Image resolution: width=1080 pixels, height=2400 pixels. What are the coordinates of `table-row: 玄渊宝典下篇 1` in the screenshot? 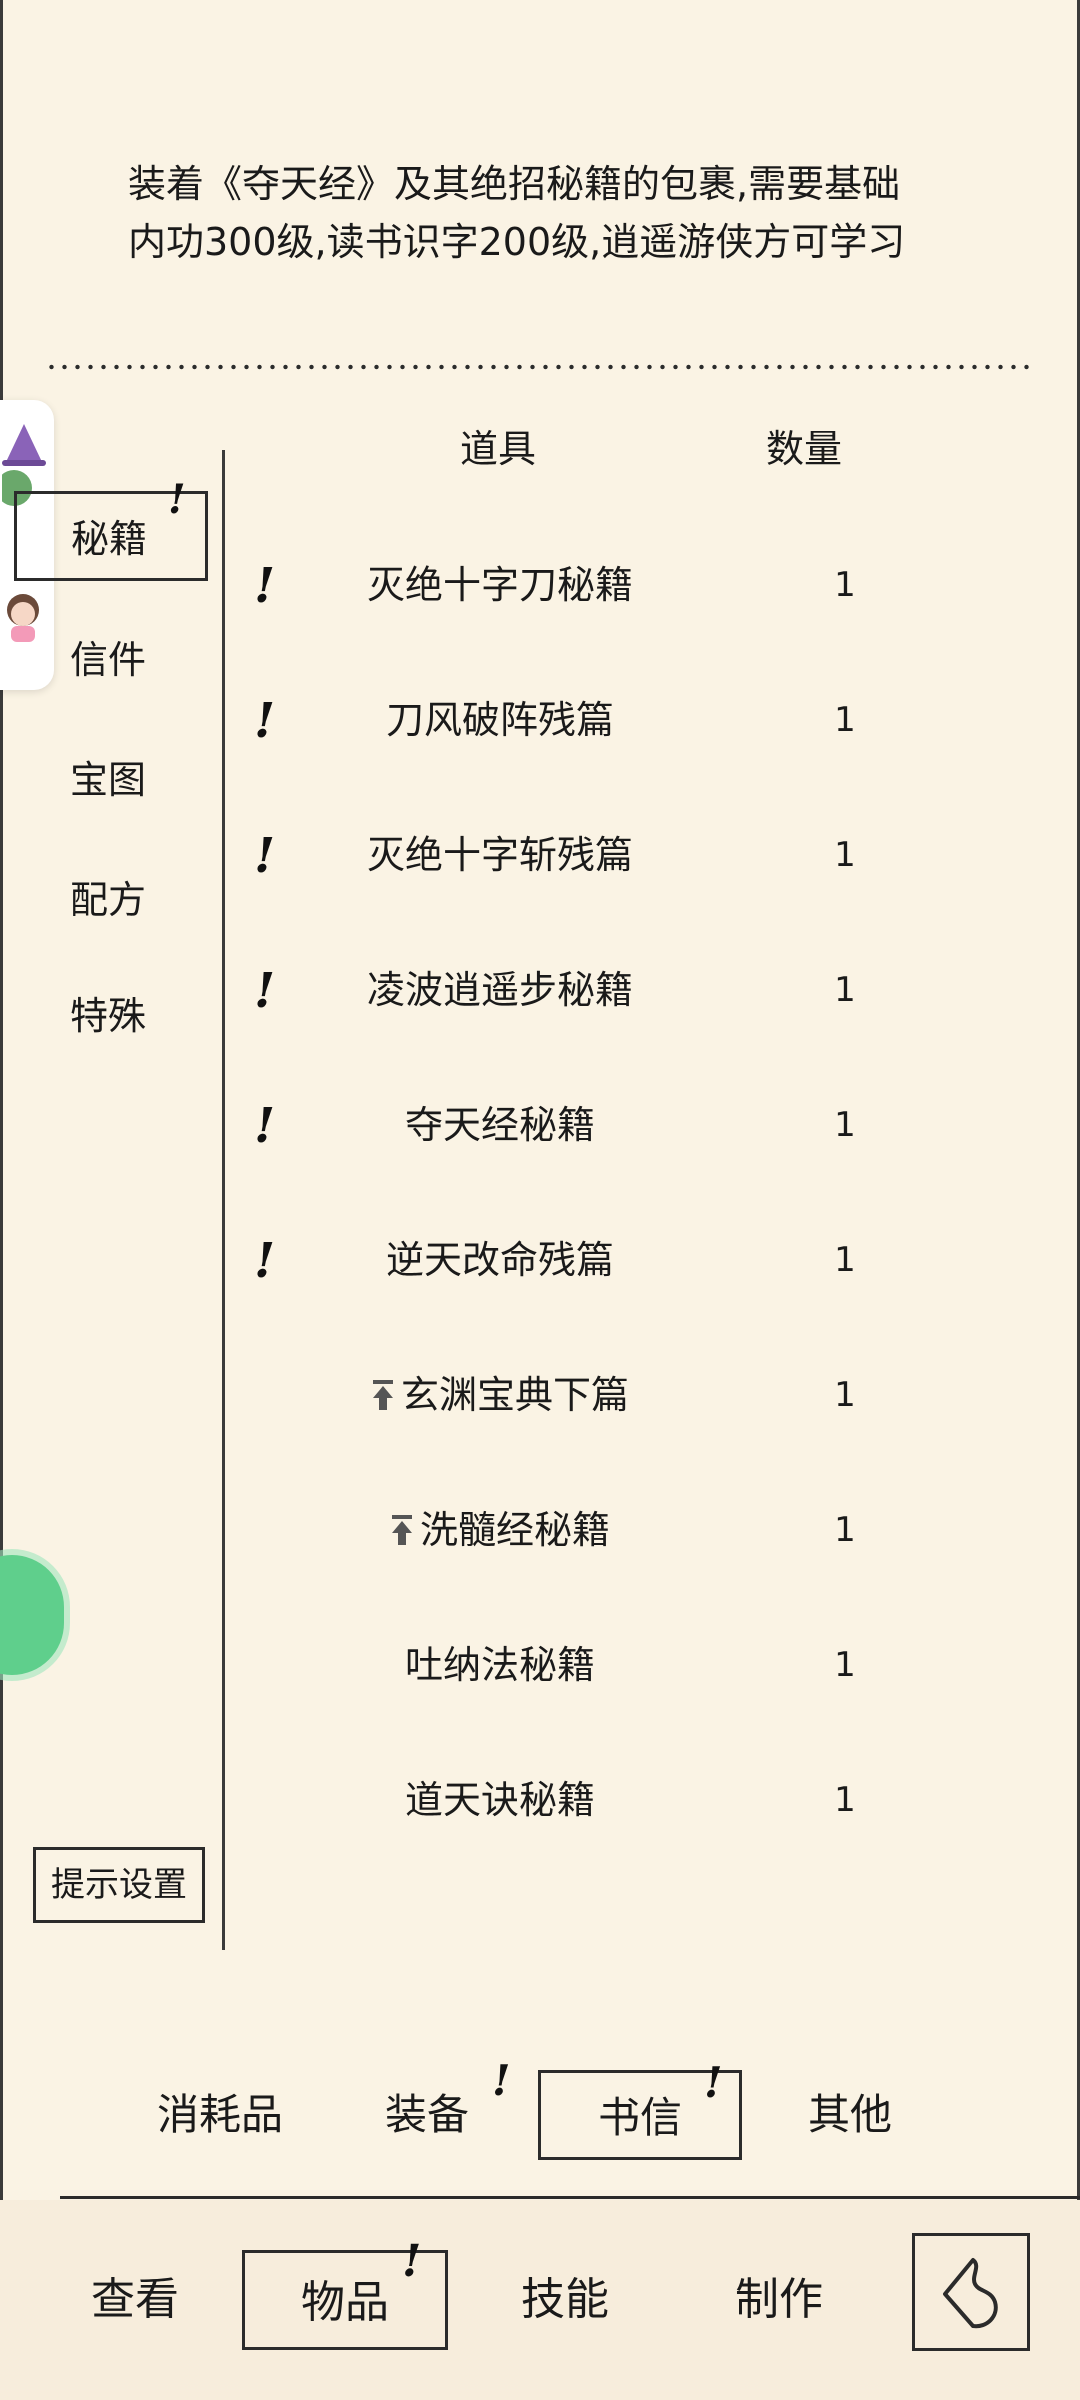 It's located at (640, 1395).